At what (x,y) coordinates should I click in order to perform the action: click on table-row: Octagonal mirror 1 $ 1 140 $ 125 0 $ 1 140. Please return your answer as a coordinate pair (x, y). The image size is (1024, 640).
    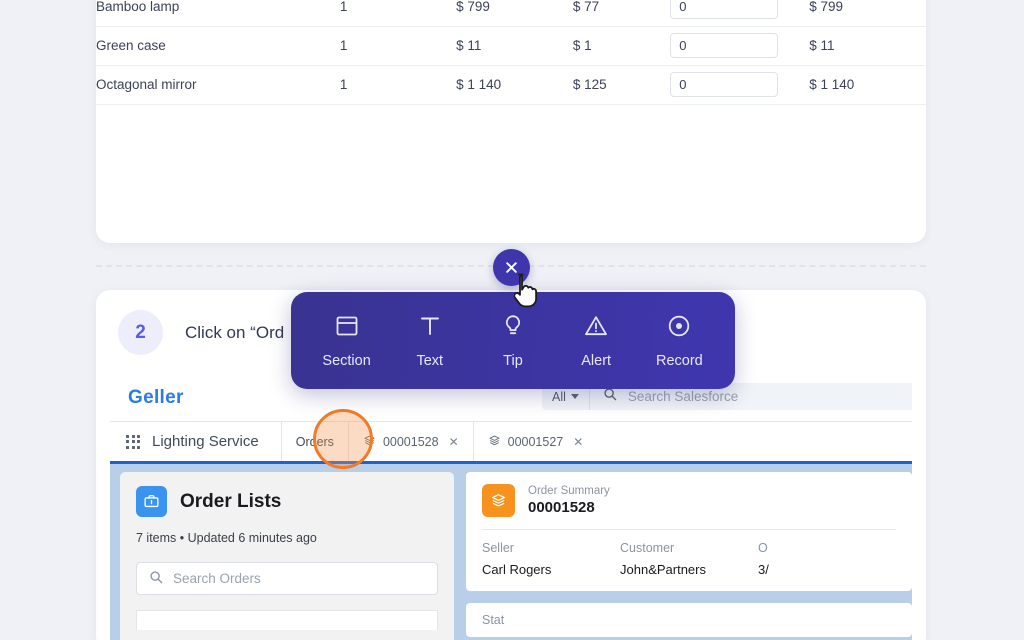
    Looking at the image, I should click on (511, 85).